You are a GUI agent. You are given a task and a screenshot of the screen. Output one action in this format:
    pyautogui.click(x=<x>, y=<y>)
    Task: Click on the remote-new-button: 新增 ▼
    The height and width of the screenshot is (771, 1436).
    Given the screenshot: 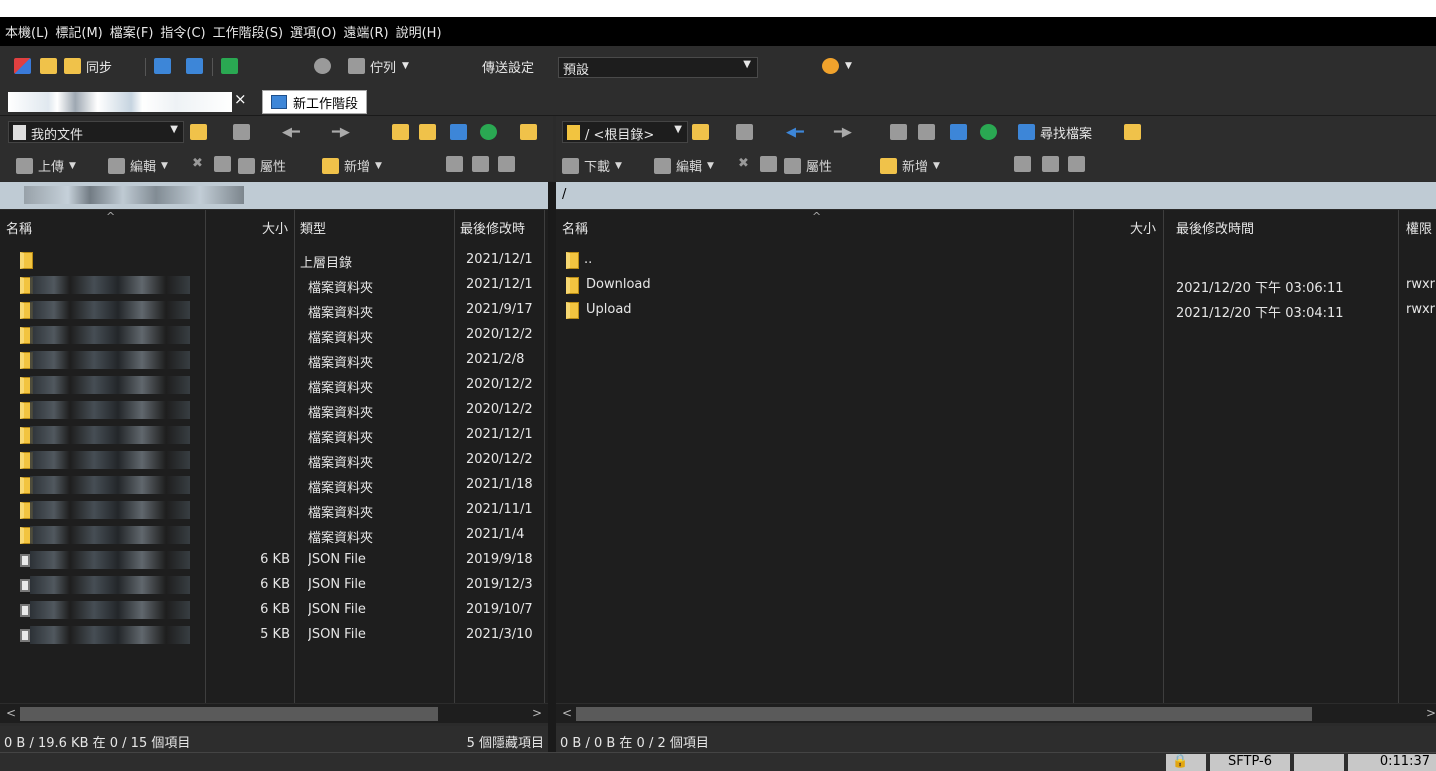 What is the action you would take?
    pyautogui.click(x=910, y=165)
    